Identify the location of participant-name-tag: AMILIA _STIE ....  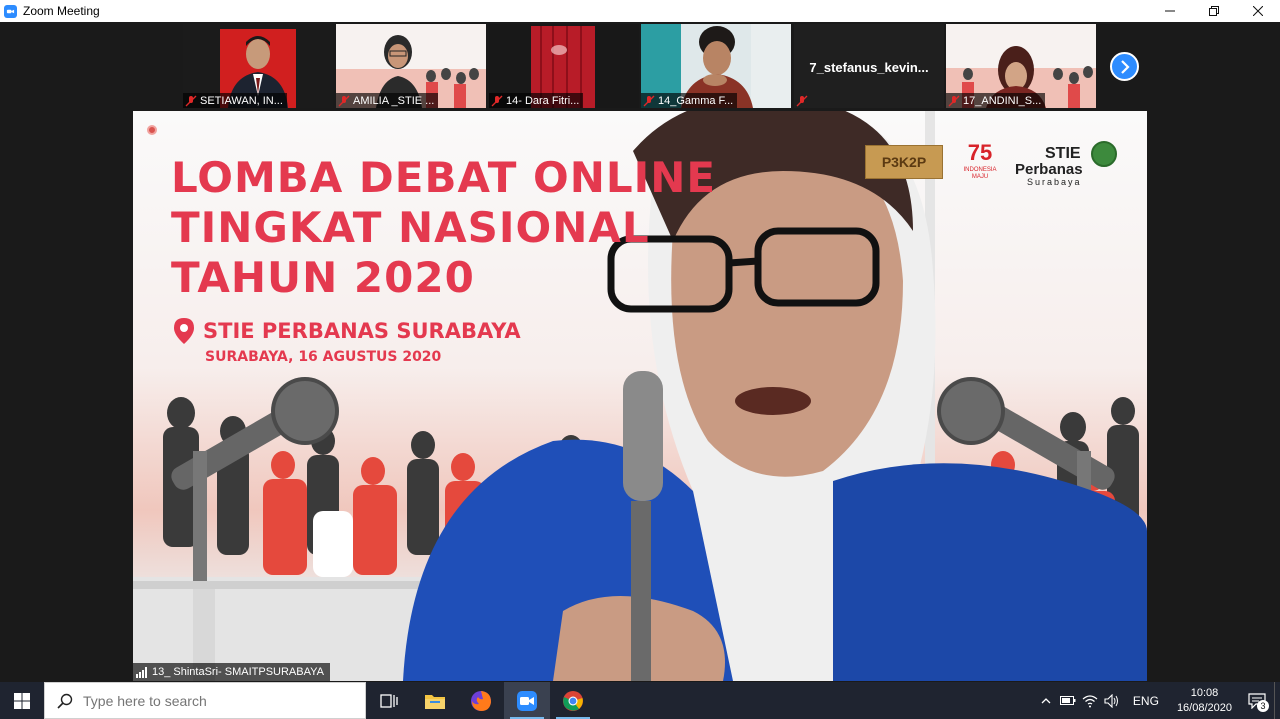
(387, 100).